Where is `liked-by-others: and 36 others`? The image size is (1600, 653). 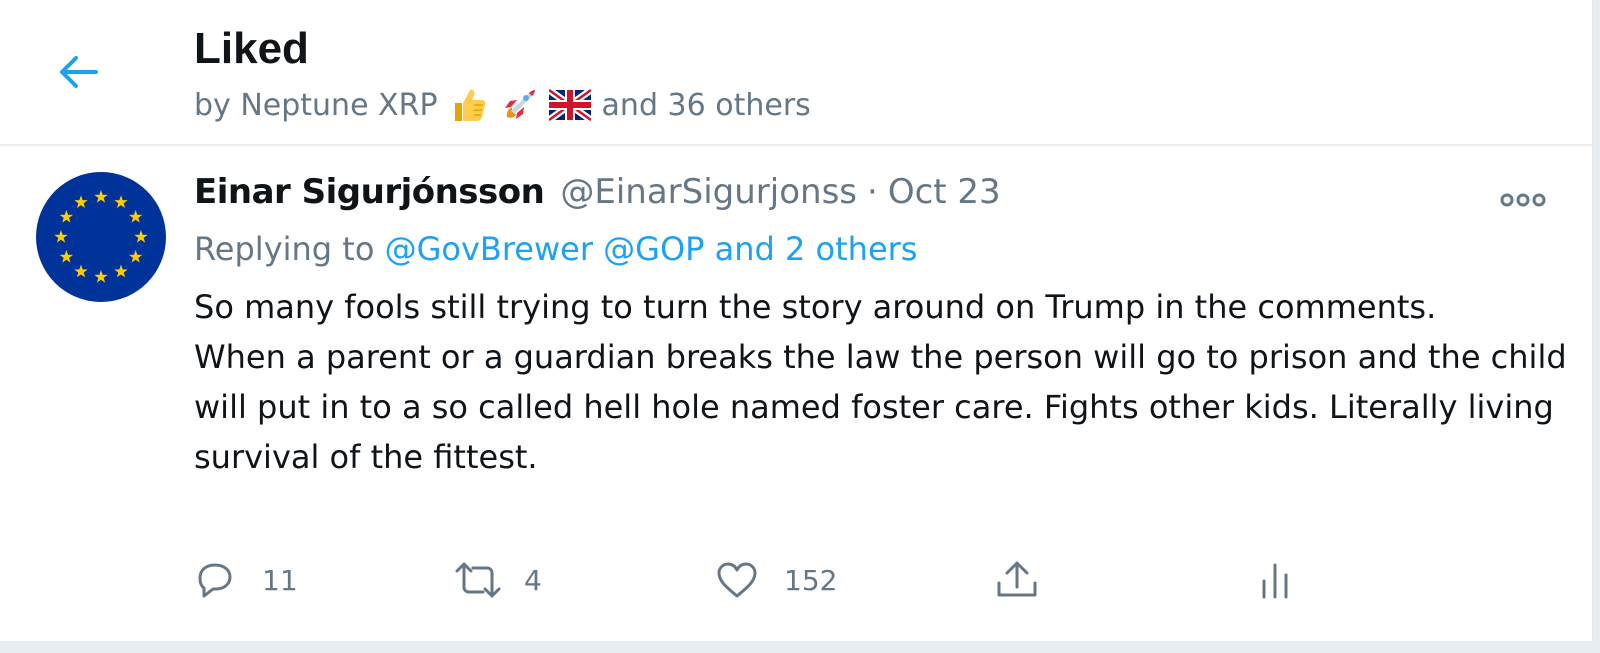
liked-by-others: and 36 others is located at coordinates (706, 105).